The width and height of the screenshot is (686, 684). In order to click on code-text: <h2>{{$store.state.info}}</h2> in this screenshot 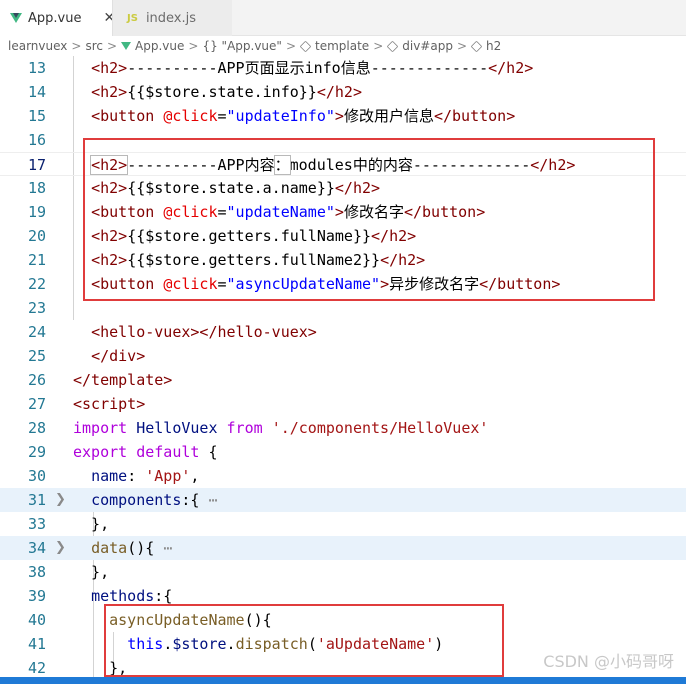, I will do `click(226, 92)`.